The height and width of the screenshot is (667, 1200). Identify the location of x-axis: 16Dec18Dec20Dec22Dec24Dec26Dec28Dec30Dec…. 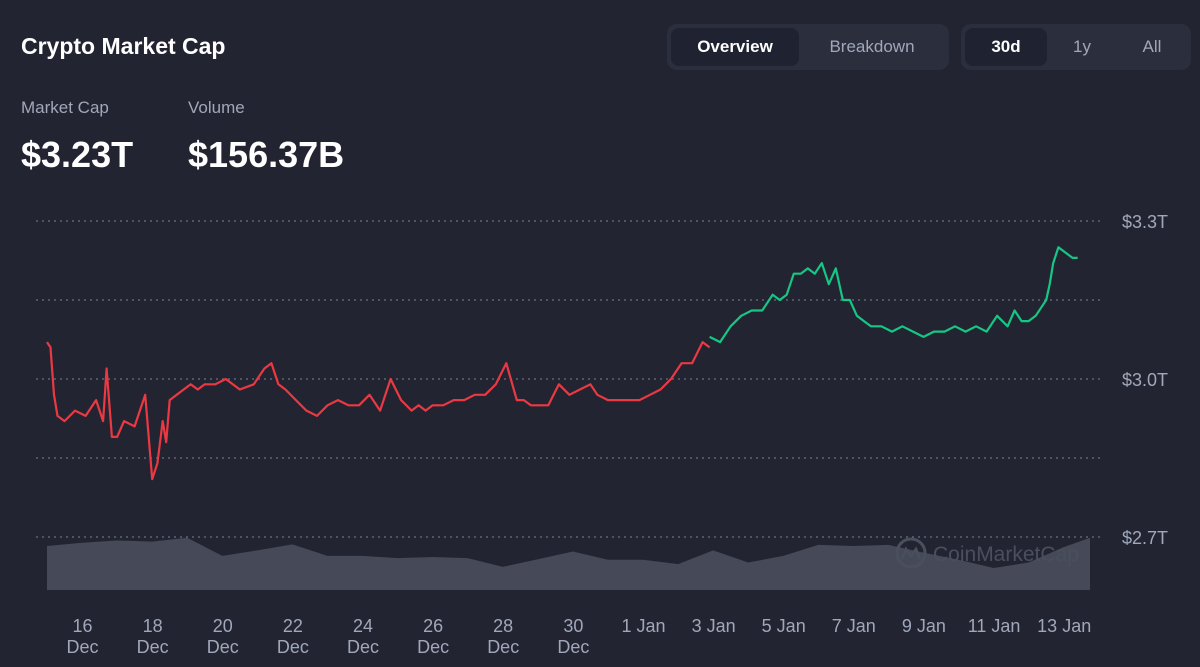
(578, 636).